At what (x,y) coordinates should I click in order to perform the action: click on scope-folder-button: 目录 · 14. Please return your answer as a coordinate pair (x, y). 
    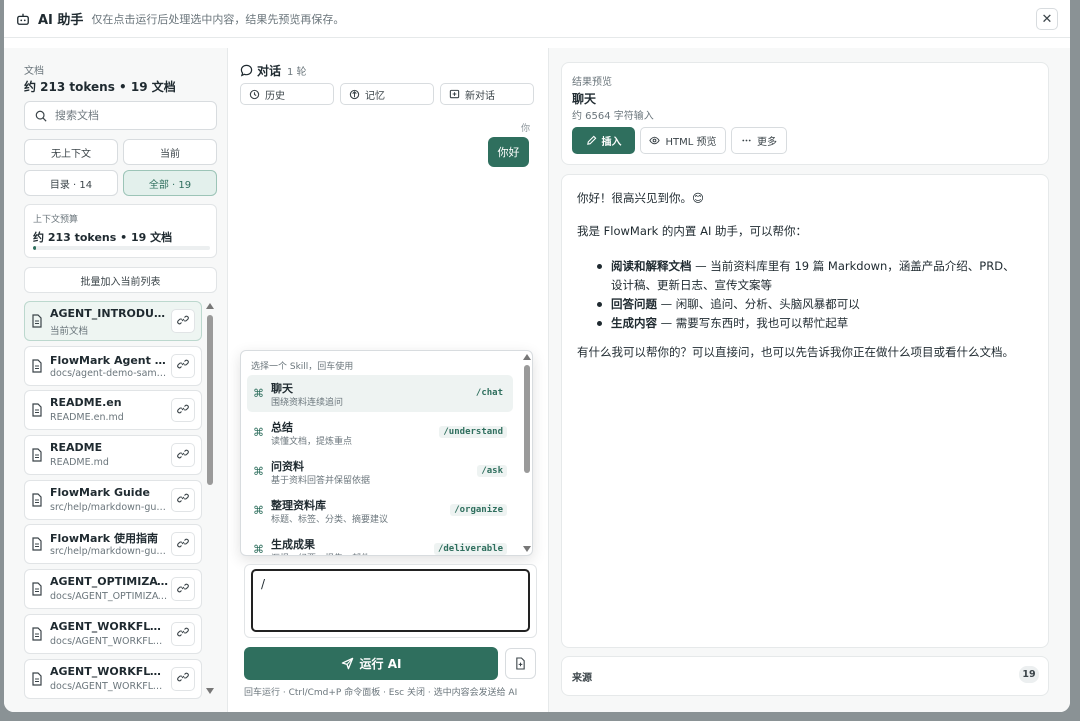
    Looking at the image, I should click on (71, 183).